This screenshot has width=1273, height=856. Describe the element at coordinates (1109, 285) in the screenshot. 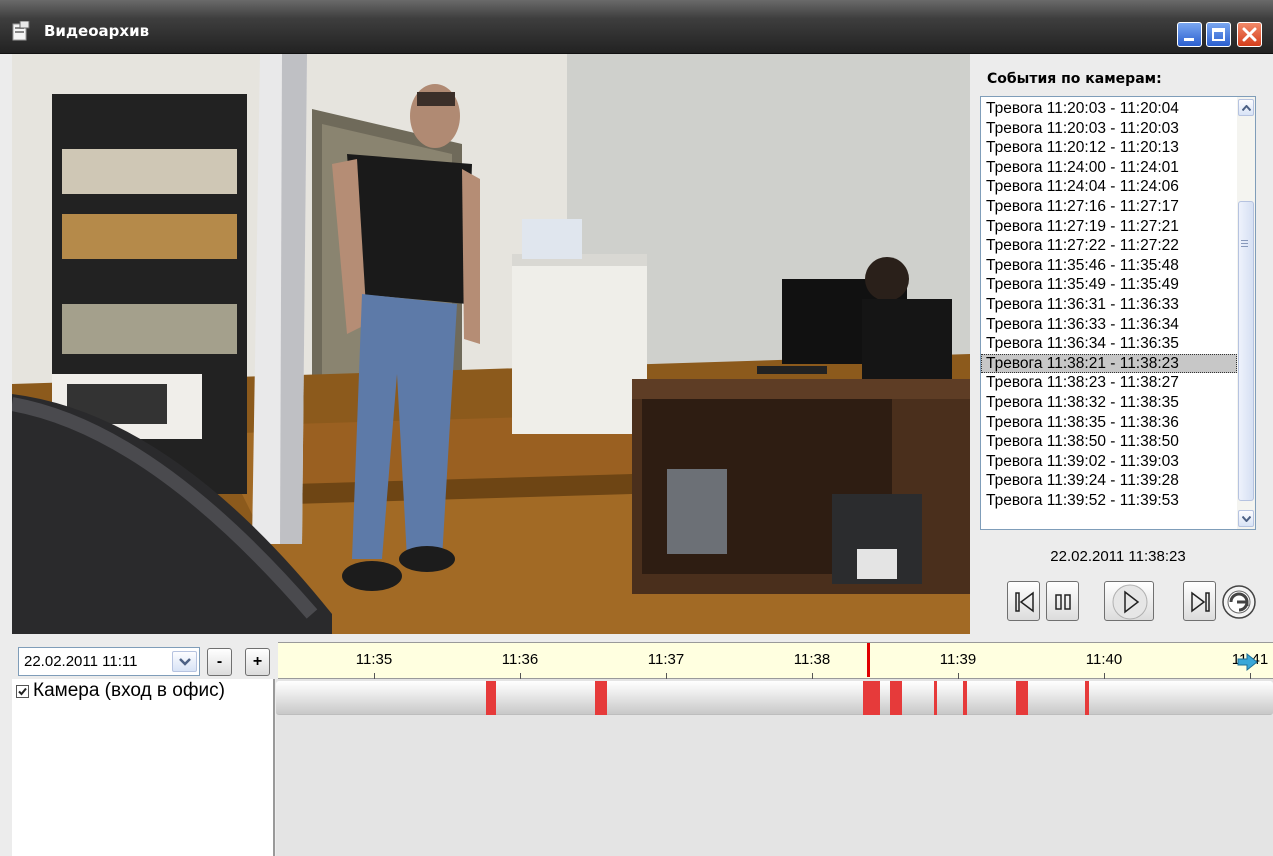

I see `event-list-item: Тревога 11:35:49 - 11:35:49` at that location.